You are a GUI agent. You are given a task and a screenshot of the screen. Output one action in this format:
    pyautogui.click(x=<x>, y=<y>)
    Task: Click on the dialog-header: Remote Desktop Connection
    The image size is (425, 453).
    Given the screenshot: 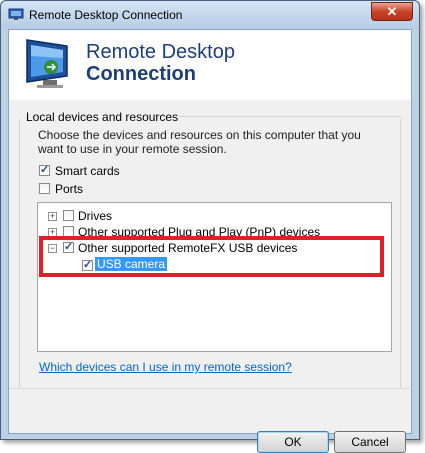 What is the action you would take?
    pyautogui.click(x=210, y=65)
    